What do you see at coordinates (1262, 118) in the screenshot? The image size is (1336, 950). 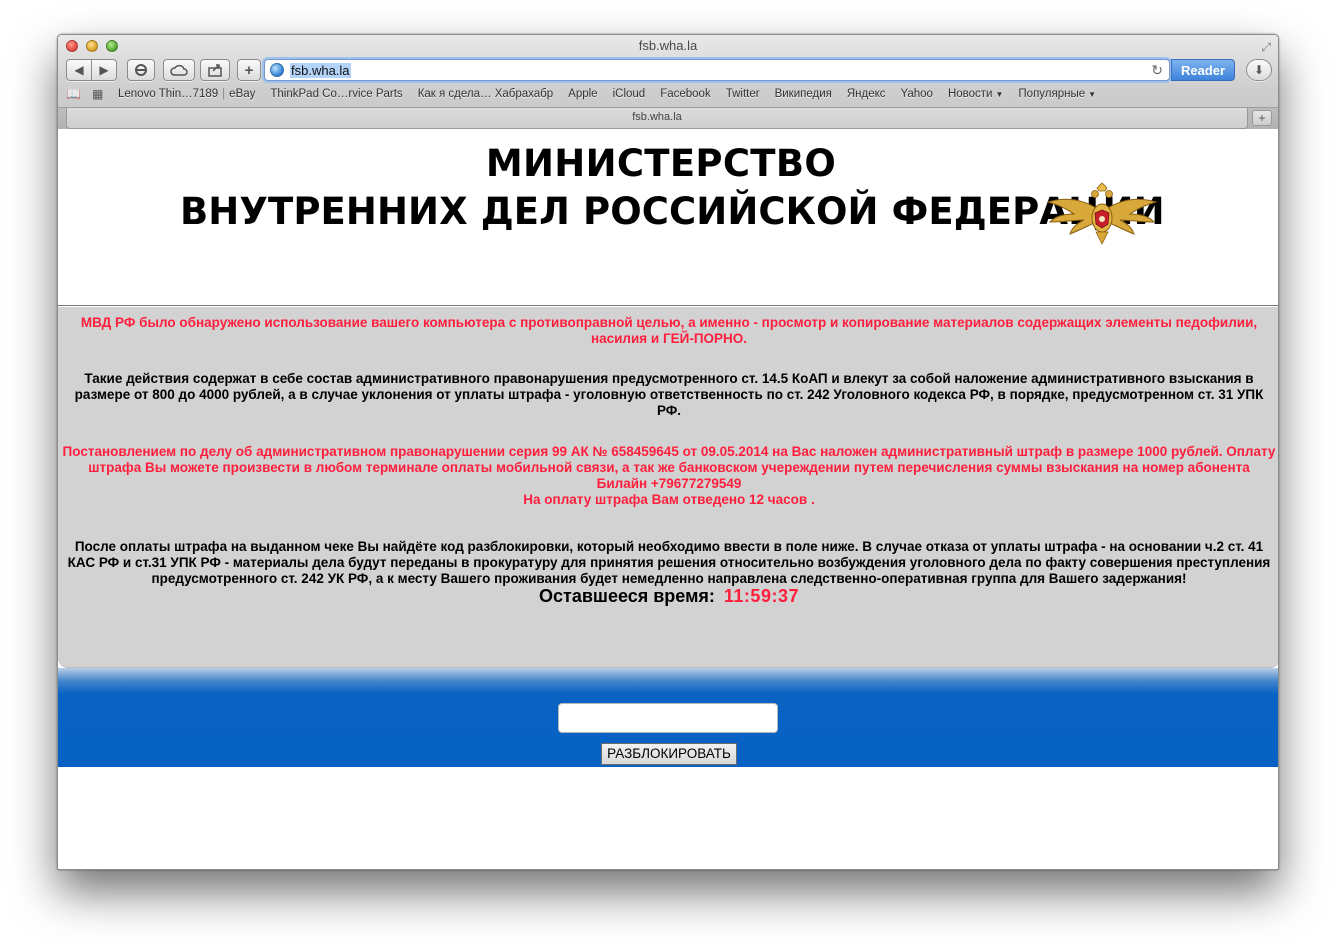 I see `new-tab-button: +` at bounding box center [1262, 118].